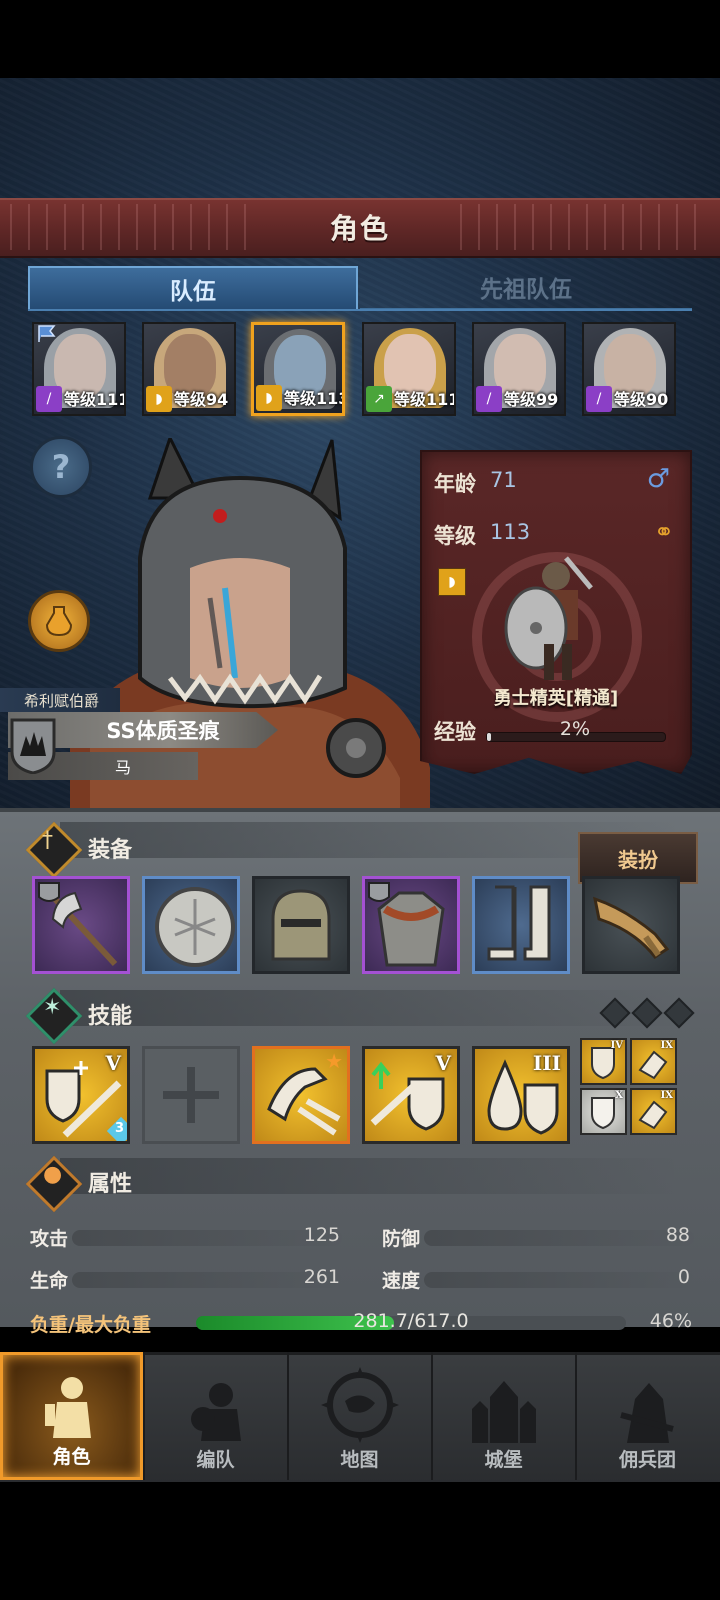 The width and height of the screenshot is (720, 1600). Describe the element at coordinates (455, 536) in the screenshot. I see `level-label: 等级` at that location.